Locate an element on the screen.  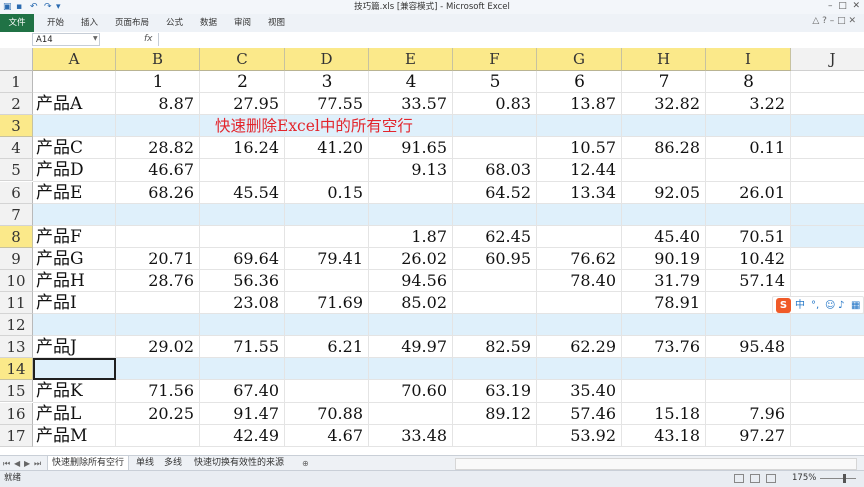
sheet-tab-multi-line: 多线 is located at coordinates (173, 463).